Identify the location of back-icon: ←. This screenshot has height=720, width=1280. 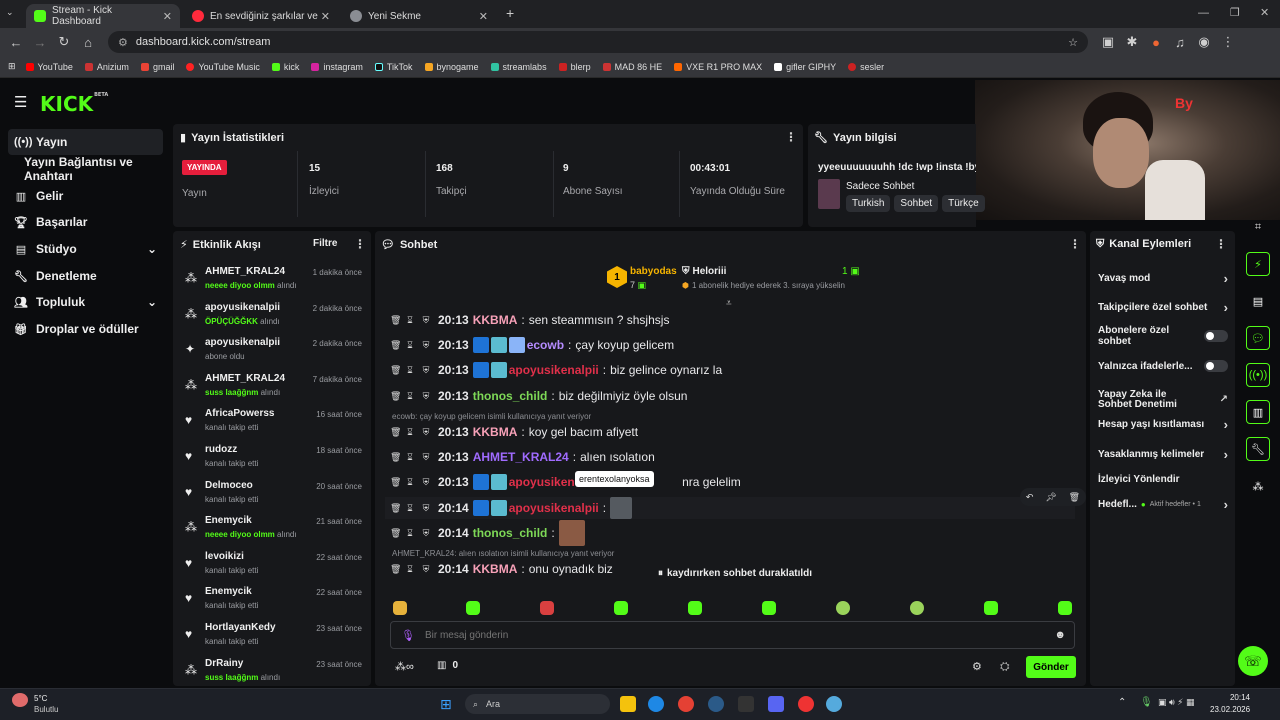
(16, 42).